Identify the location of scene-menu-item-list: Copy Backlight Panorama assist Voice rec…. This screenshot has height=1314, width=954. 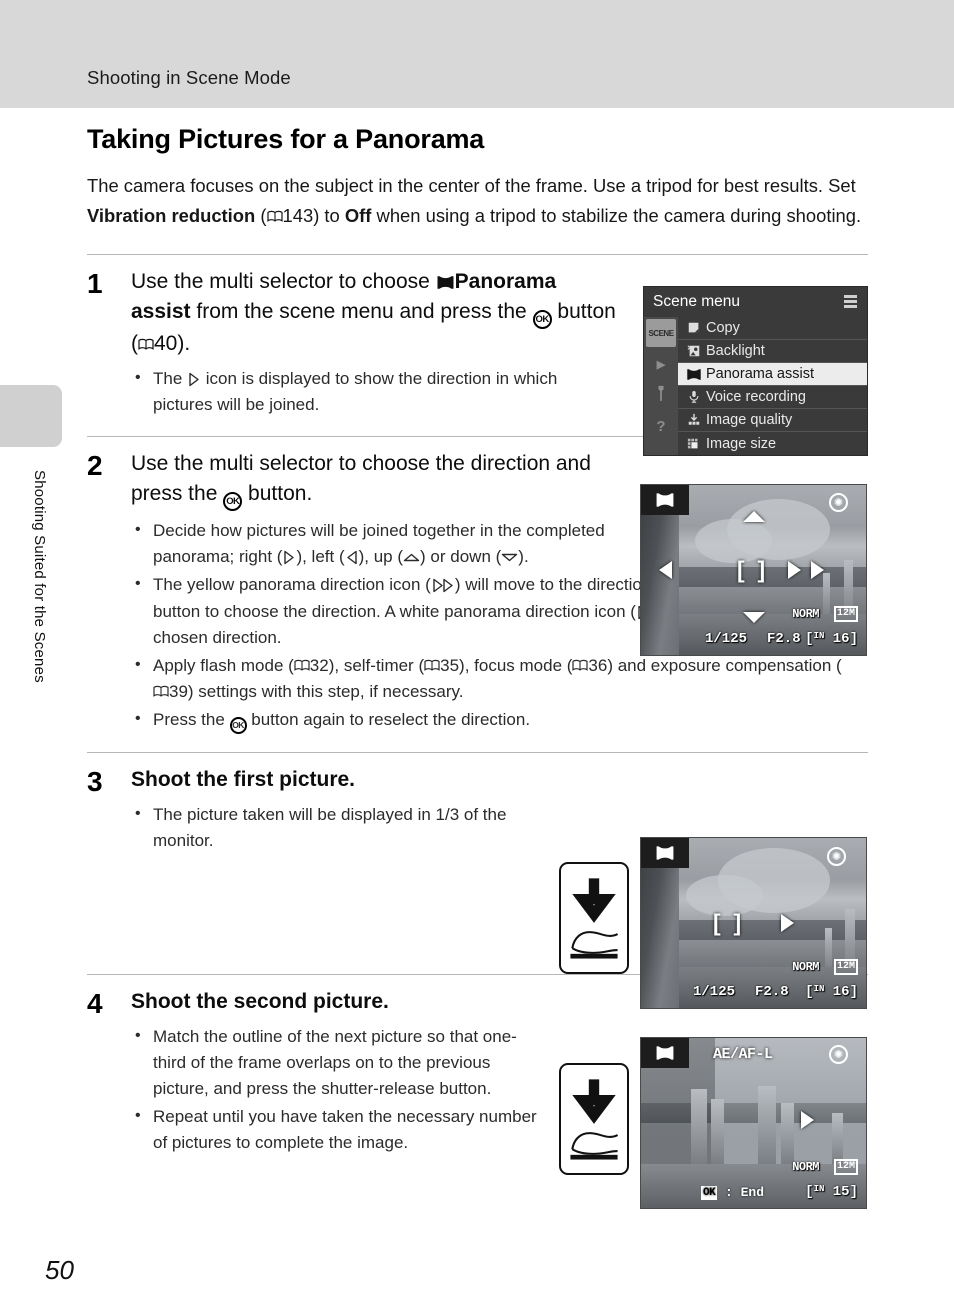
(772, 386).